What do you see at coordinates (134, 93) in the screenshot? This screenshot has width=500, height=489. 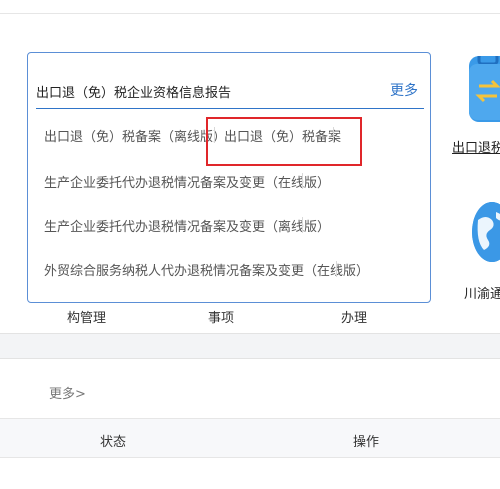 I see `card-title: 出口退（免）税企业资格信息报告` at bounding box center [134, 93].